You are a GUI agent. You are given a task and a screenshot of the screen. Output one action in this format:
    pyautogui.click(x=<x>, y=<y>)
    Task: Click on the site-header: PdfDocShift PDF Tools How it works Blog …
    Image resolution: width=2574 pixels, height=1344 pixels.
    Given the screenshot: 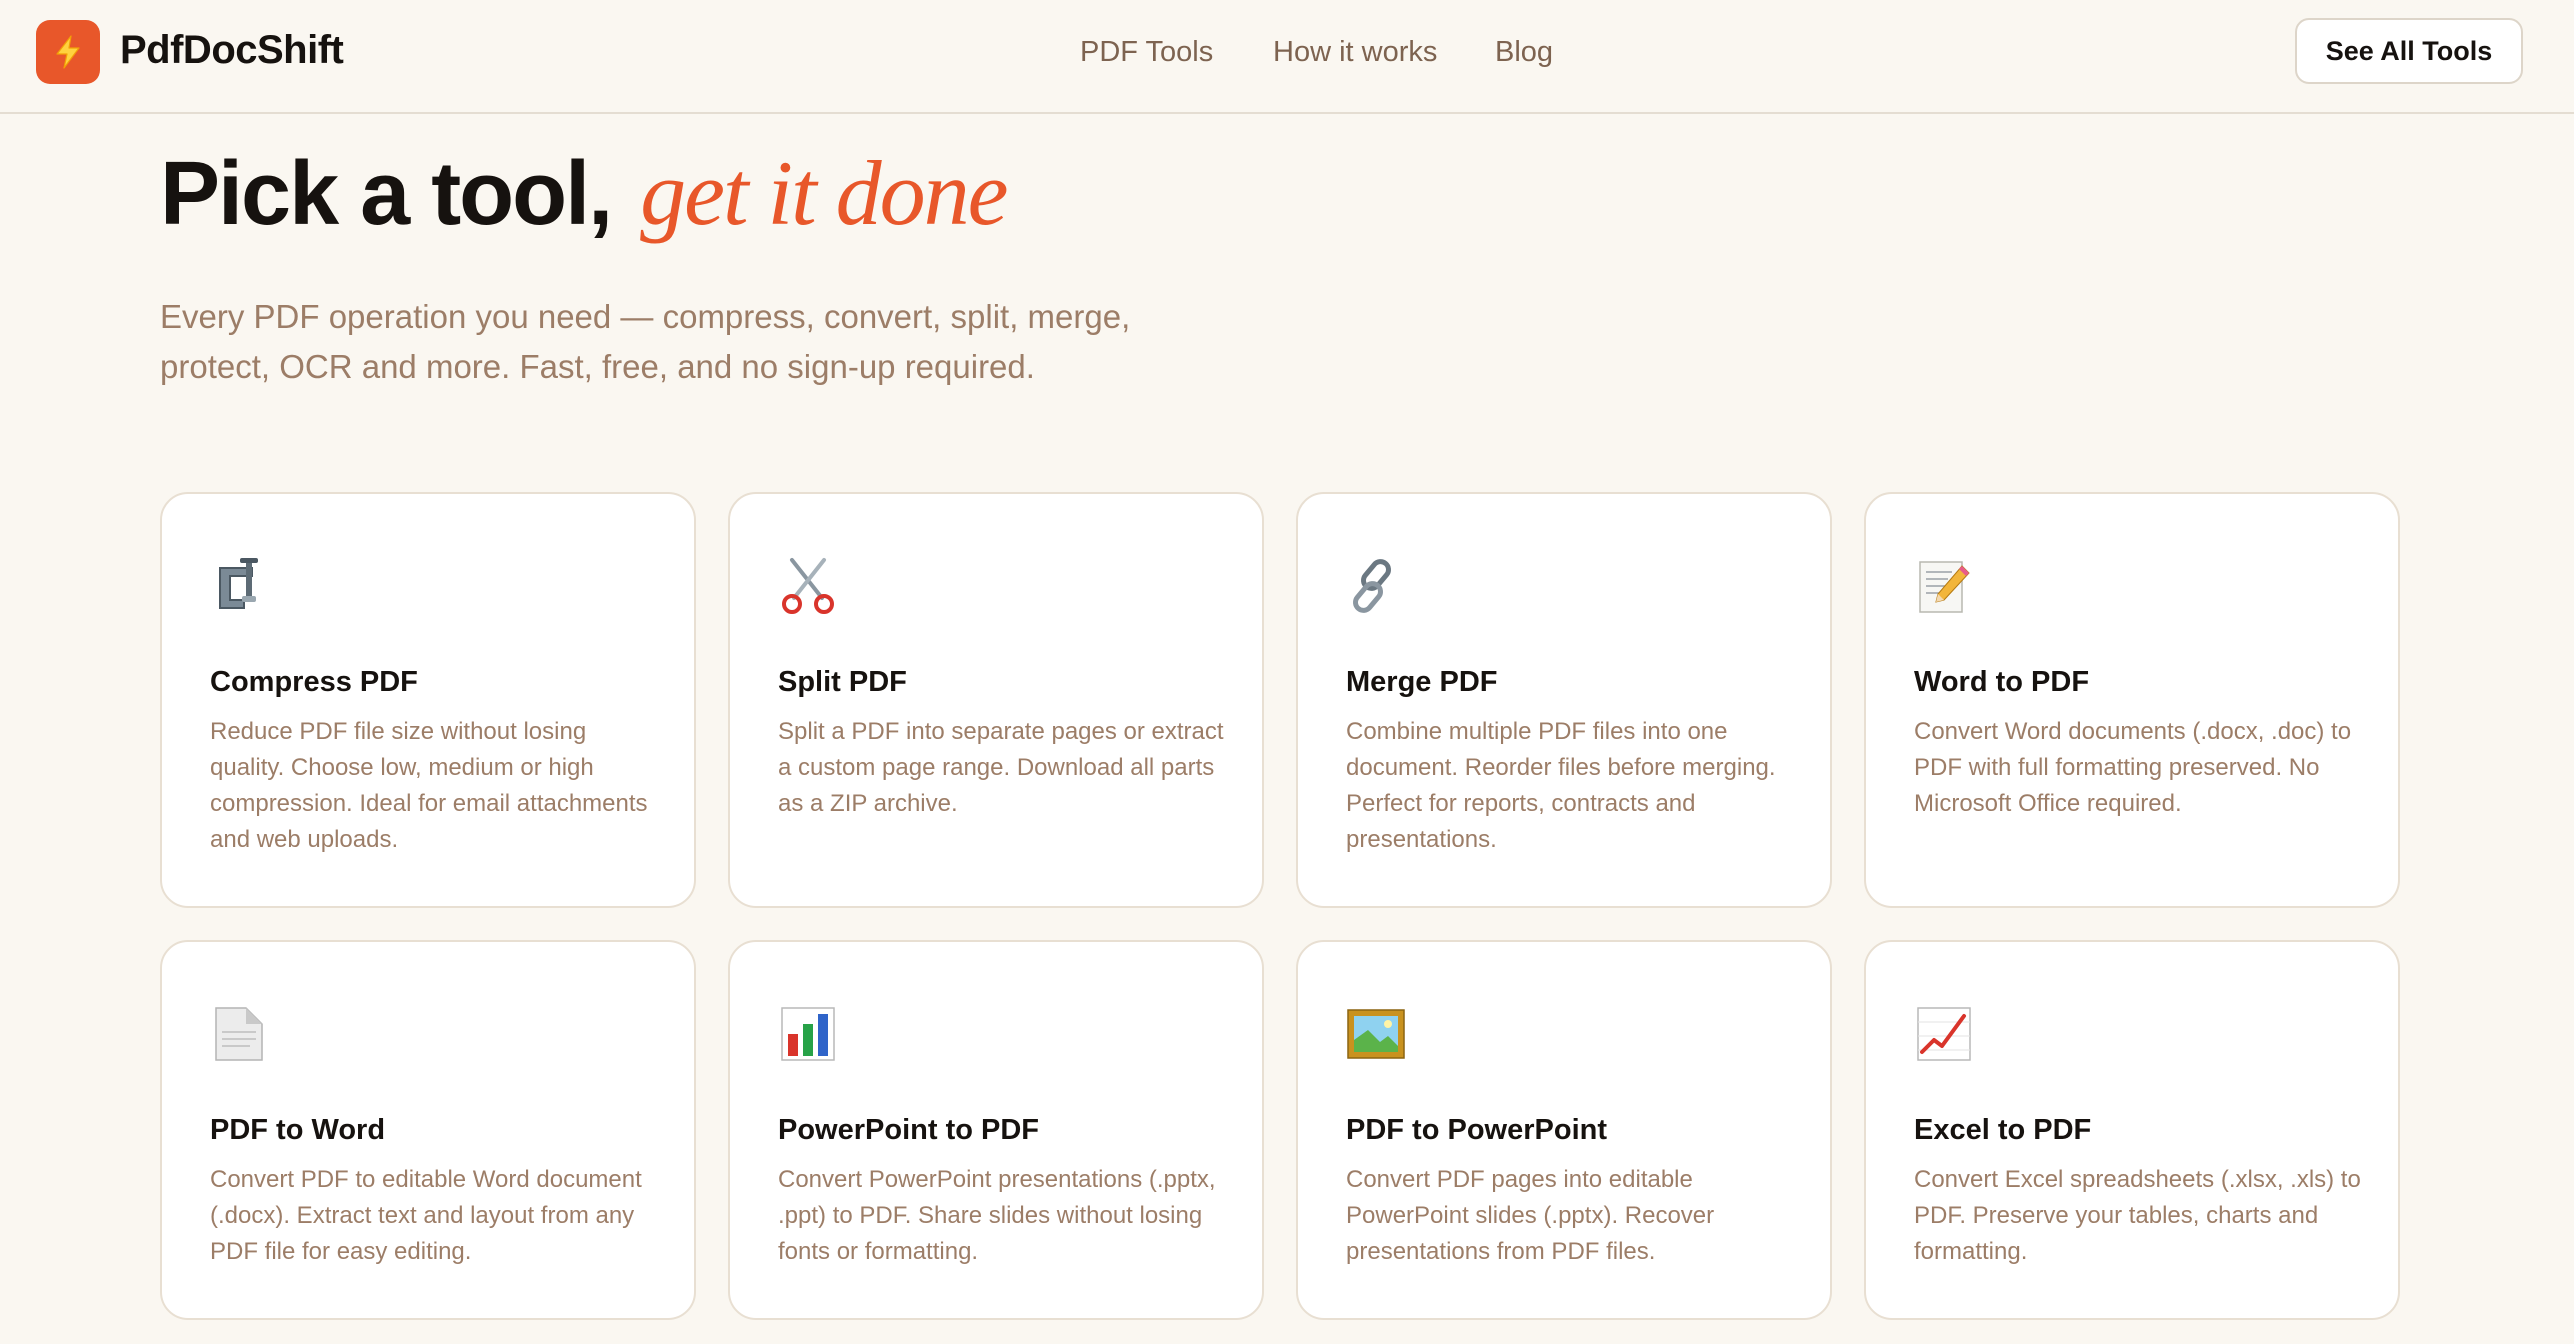 What is the action you would take?
    pyautogui.click(x=1287, y=57)
    